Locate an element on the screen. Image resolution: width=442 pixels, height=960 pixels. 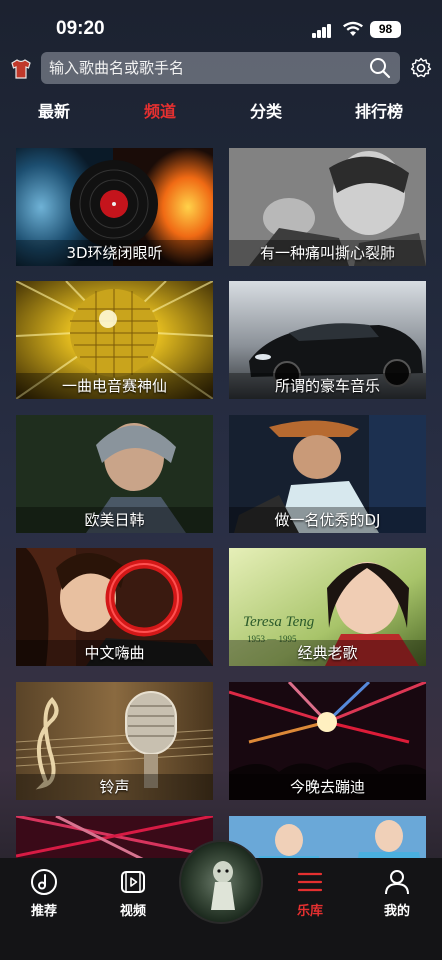
album-cover-icon is located at coordinates (223, 885).